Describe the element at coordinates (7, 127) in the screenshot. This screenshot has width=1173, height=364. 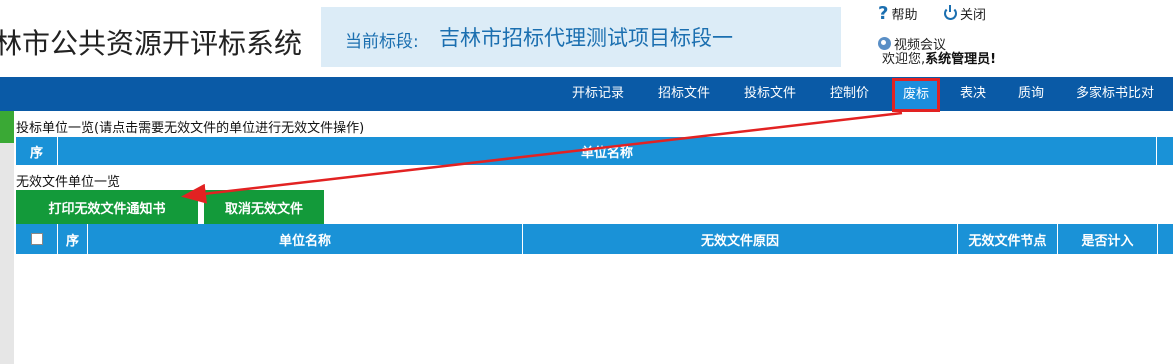
I see `left-sidebar-active-marker` at that location.